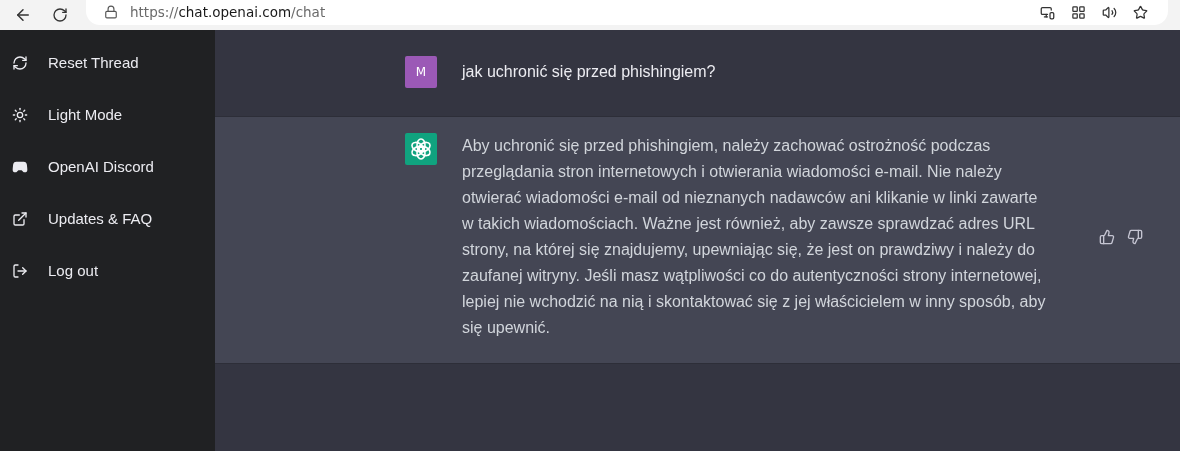 This screenshot has height=451, width=1180. What do you see at coordinates (589, 72) in the screenshot?
I see `user-message: jak uchronić się przed phishingiem?` at bounding box center [589, 72].